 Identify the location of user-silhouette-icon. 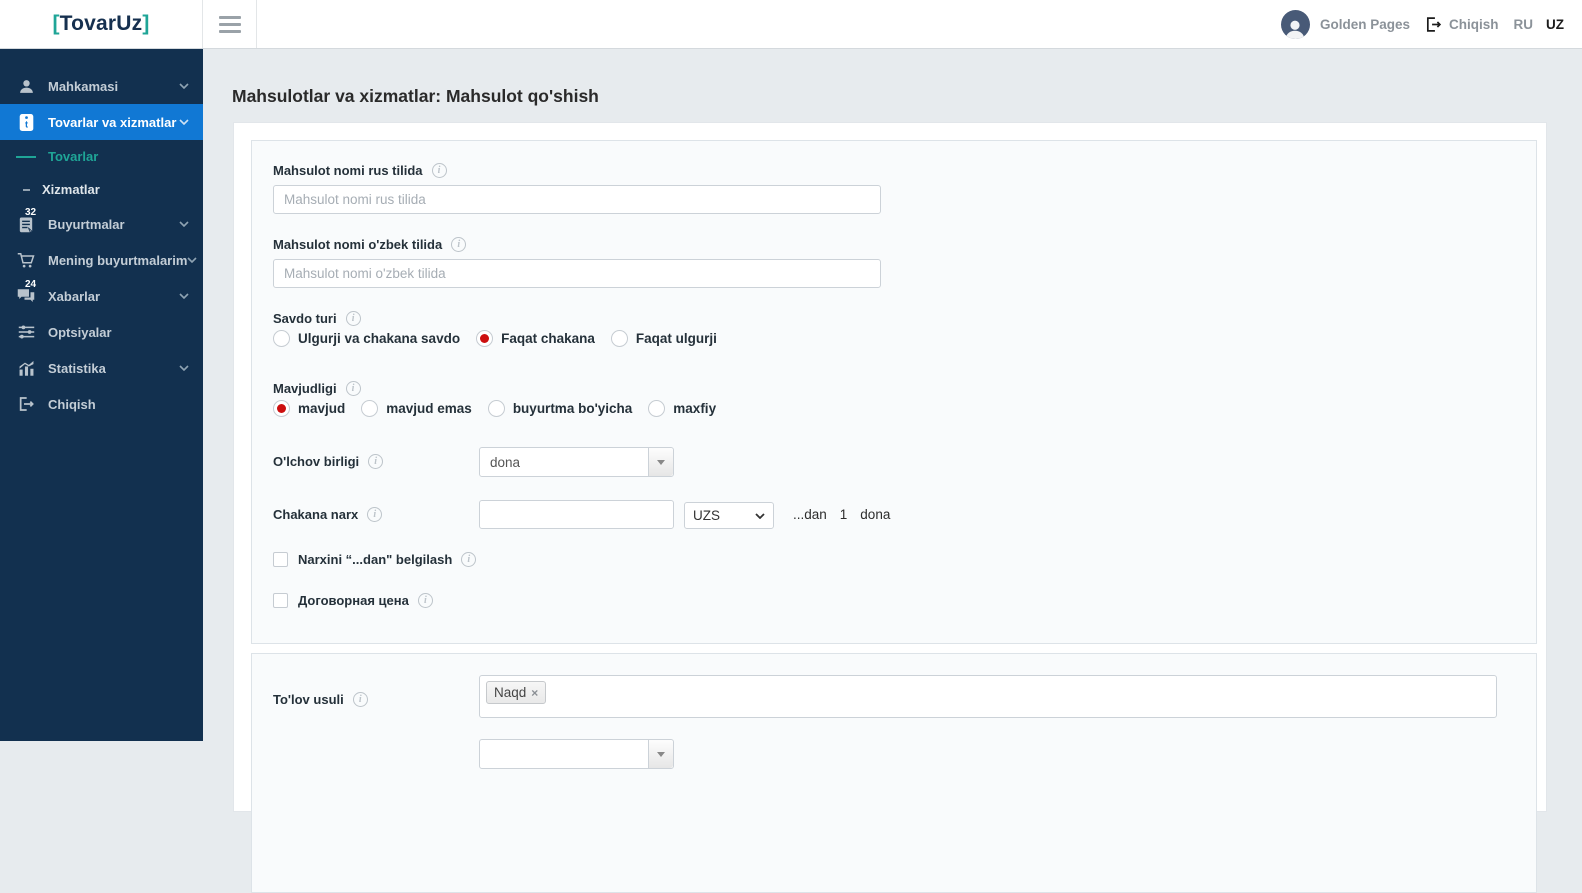
(1295, 29).